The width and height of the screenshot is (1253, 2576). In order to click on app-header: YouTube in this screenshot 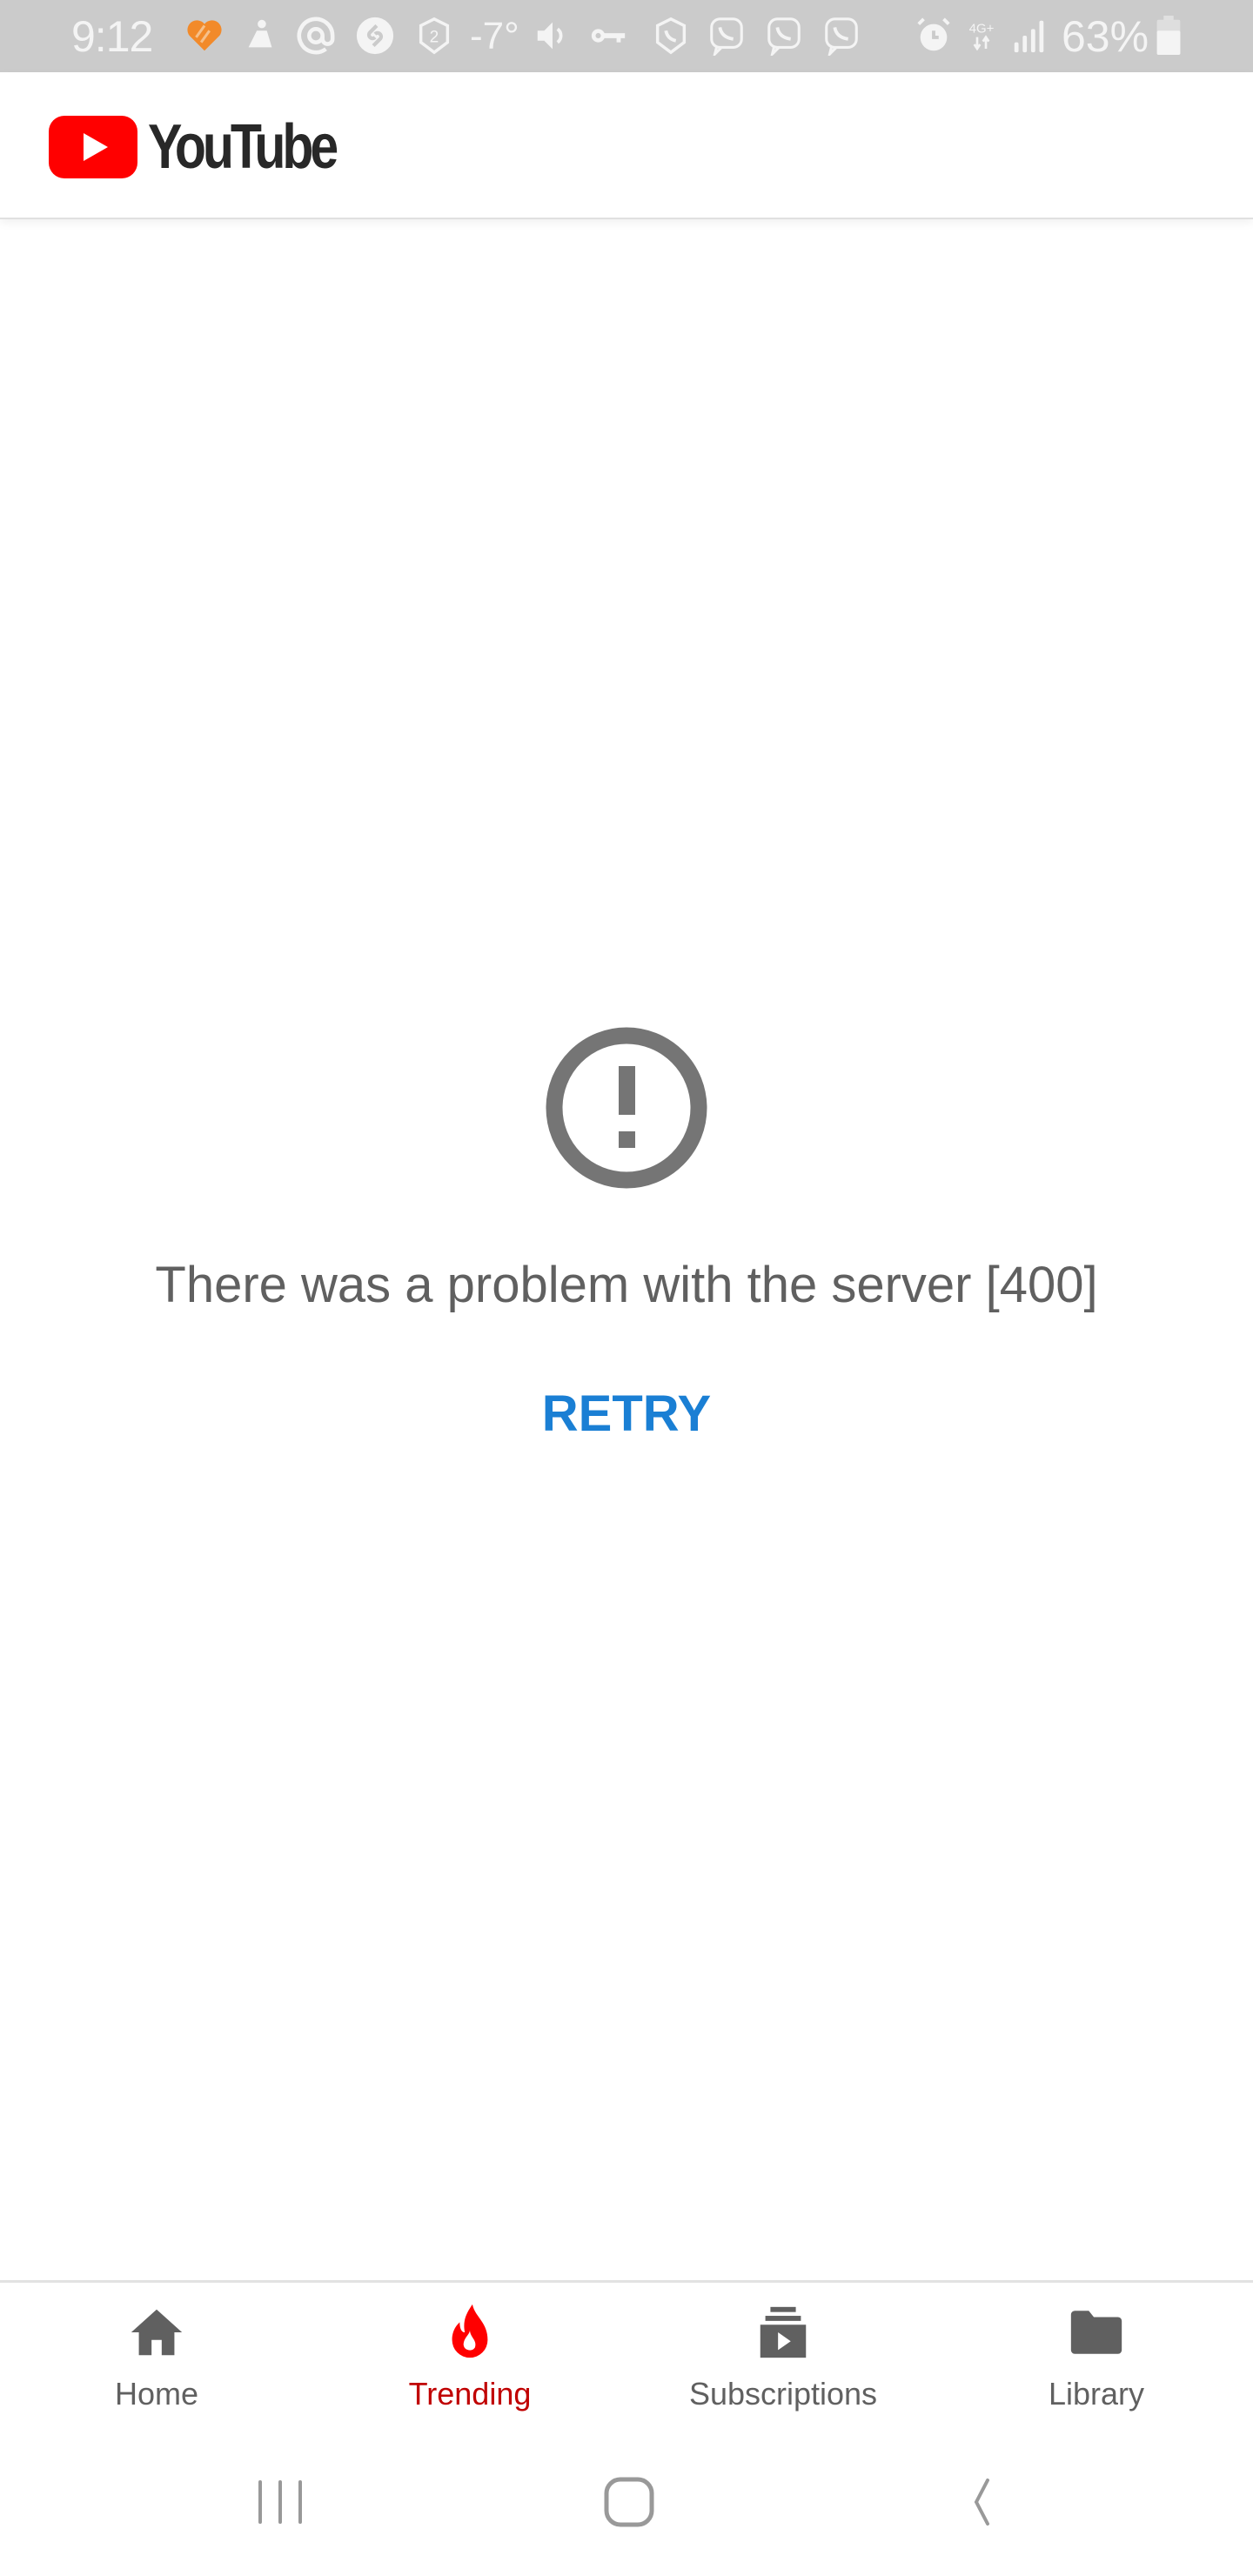, I will do `click(626, 145)`.